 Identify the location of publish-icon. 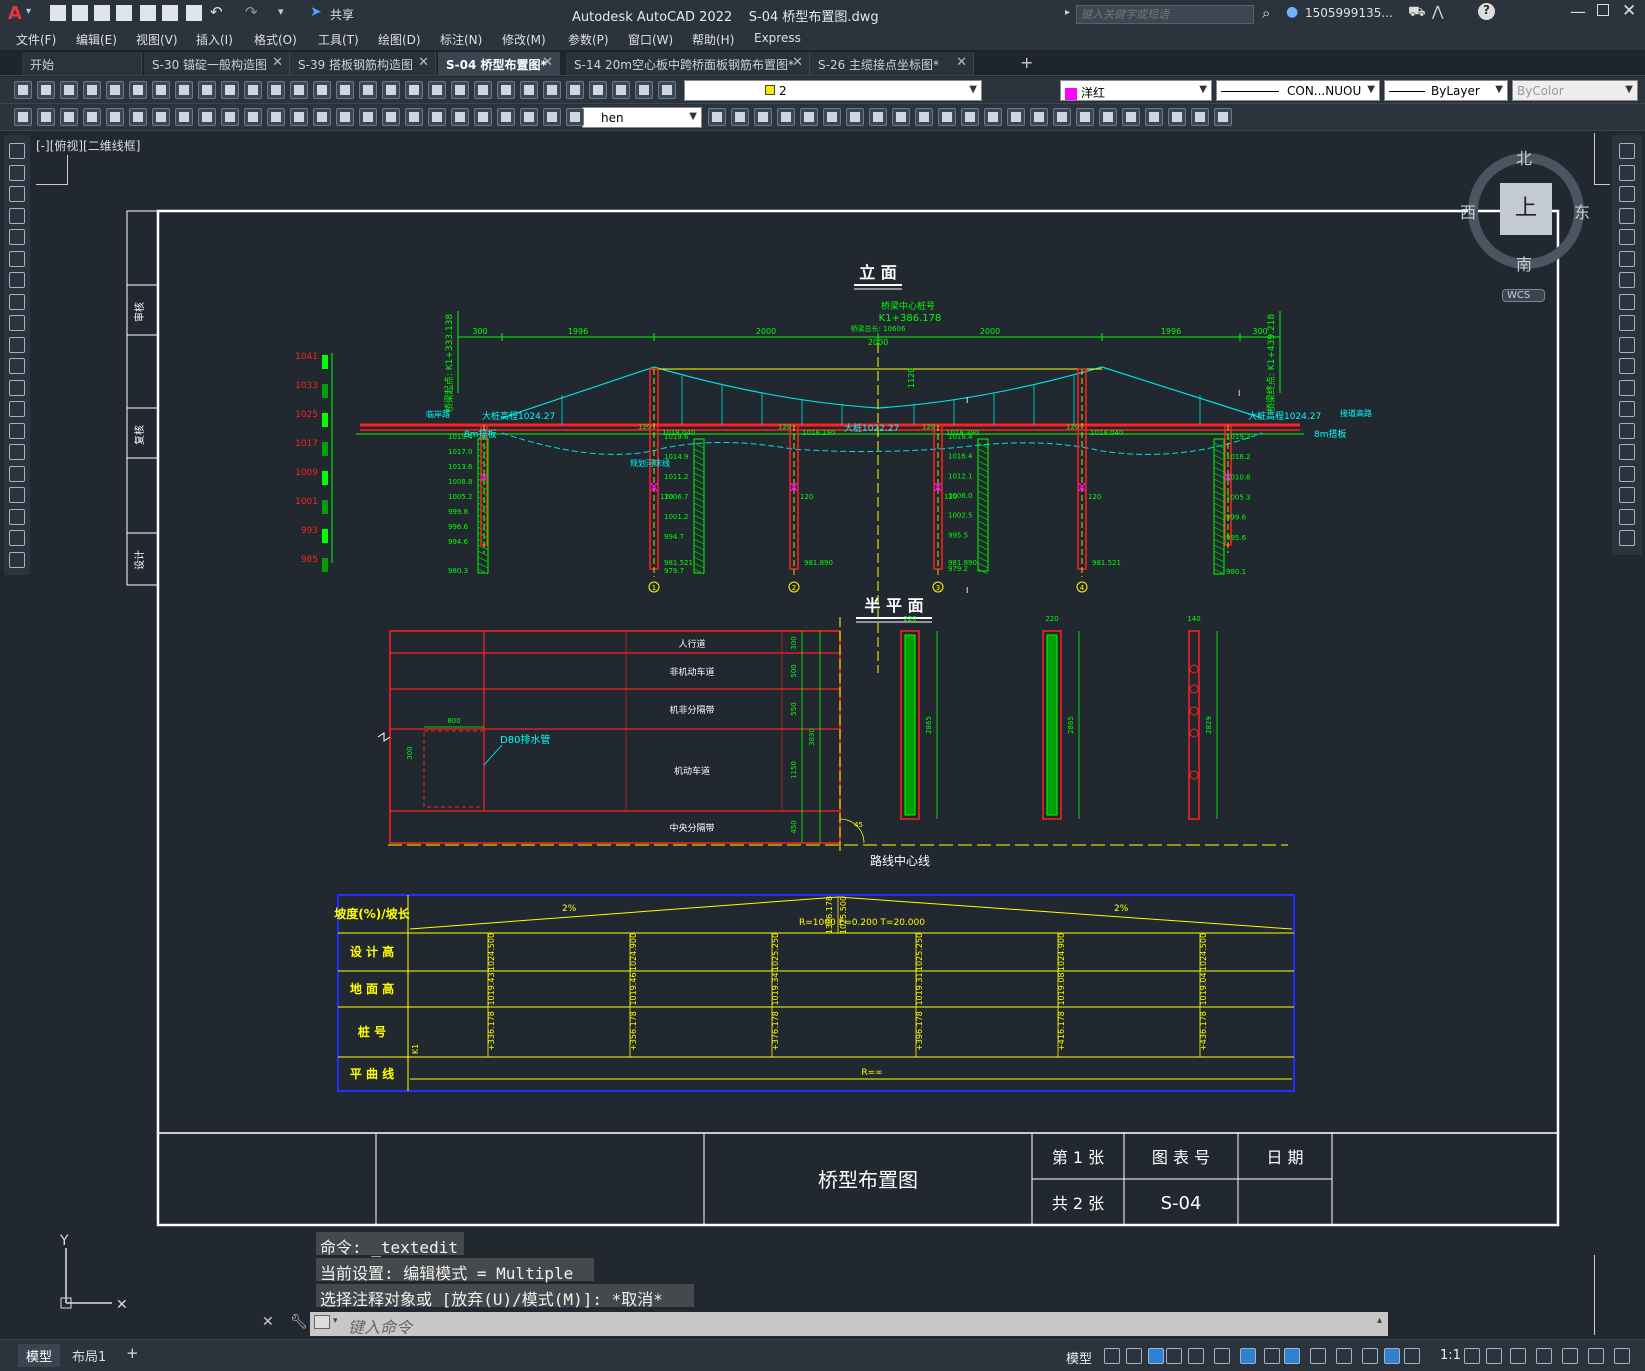
(148, 13).